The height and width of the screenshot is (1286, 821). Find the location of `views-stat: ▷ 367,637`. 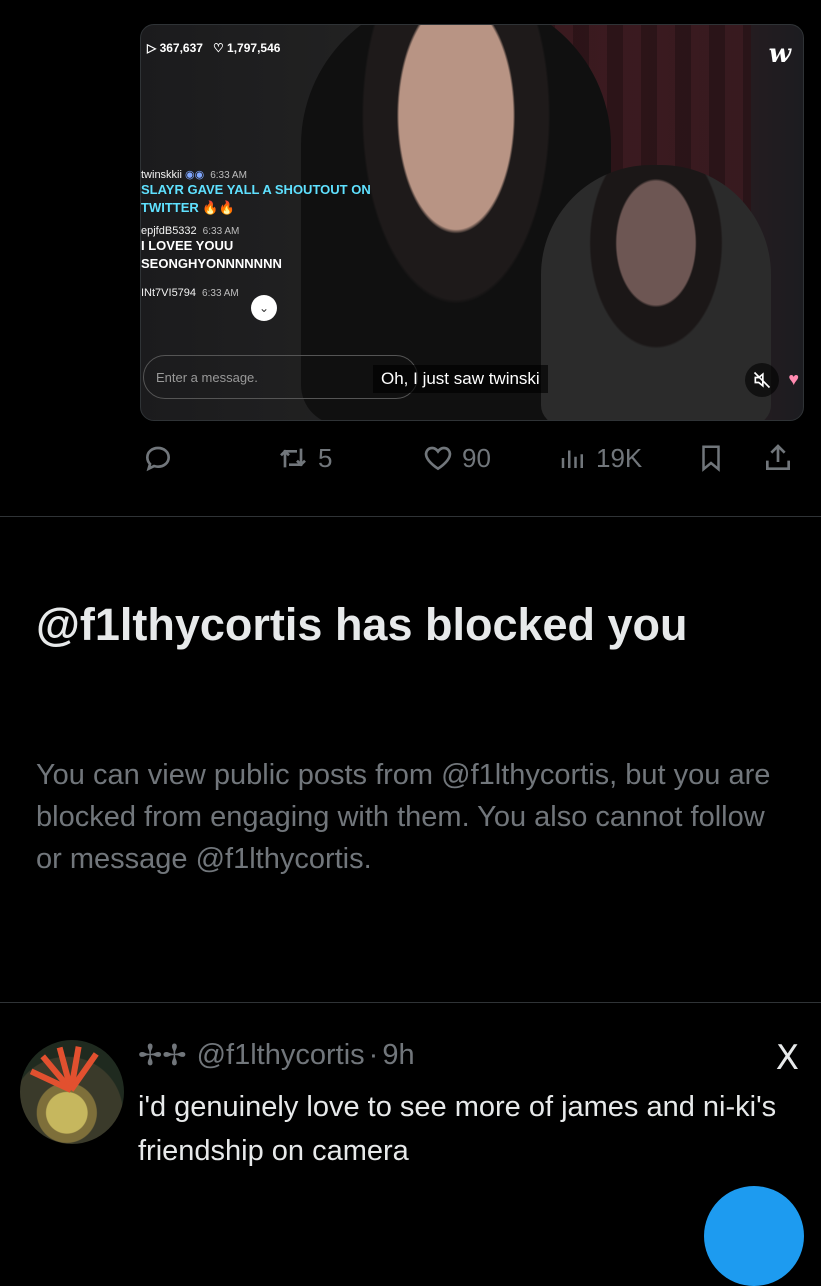

views-stat: ▷ 367,637 is located at coordinates (175, 48).